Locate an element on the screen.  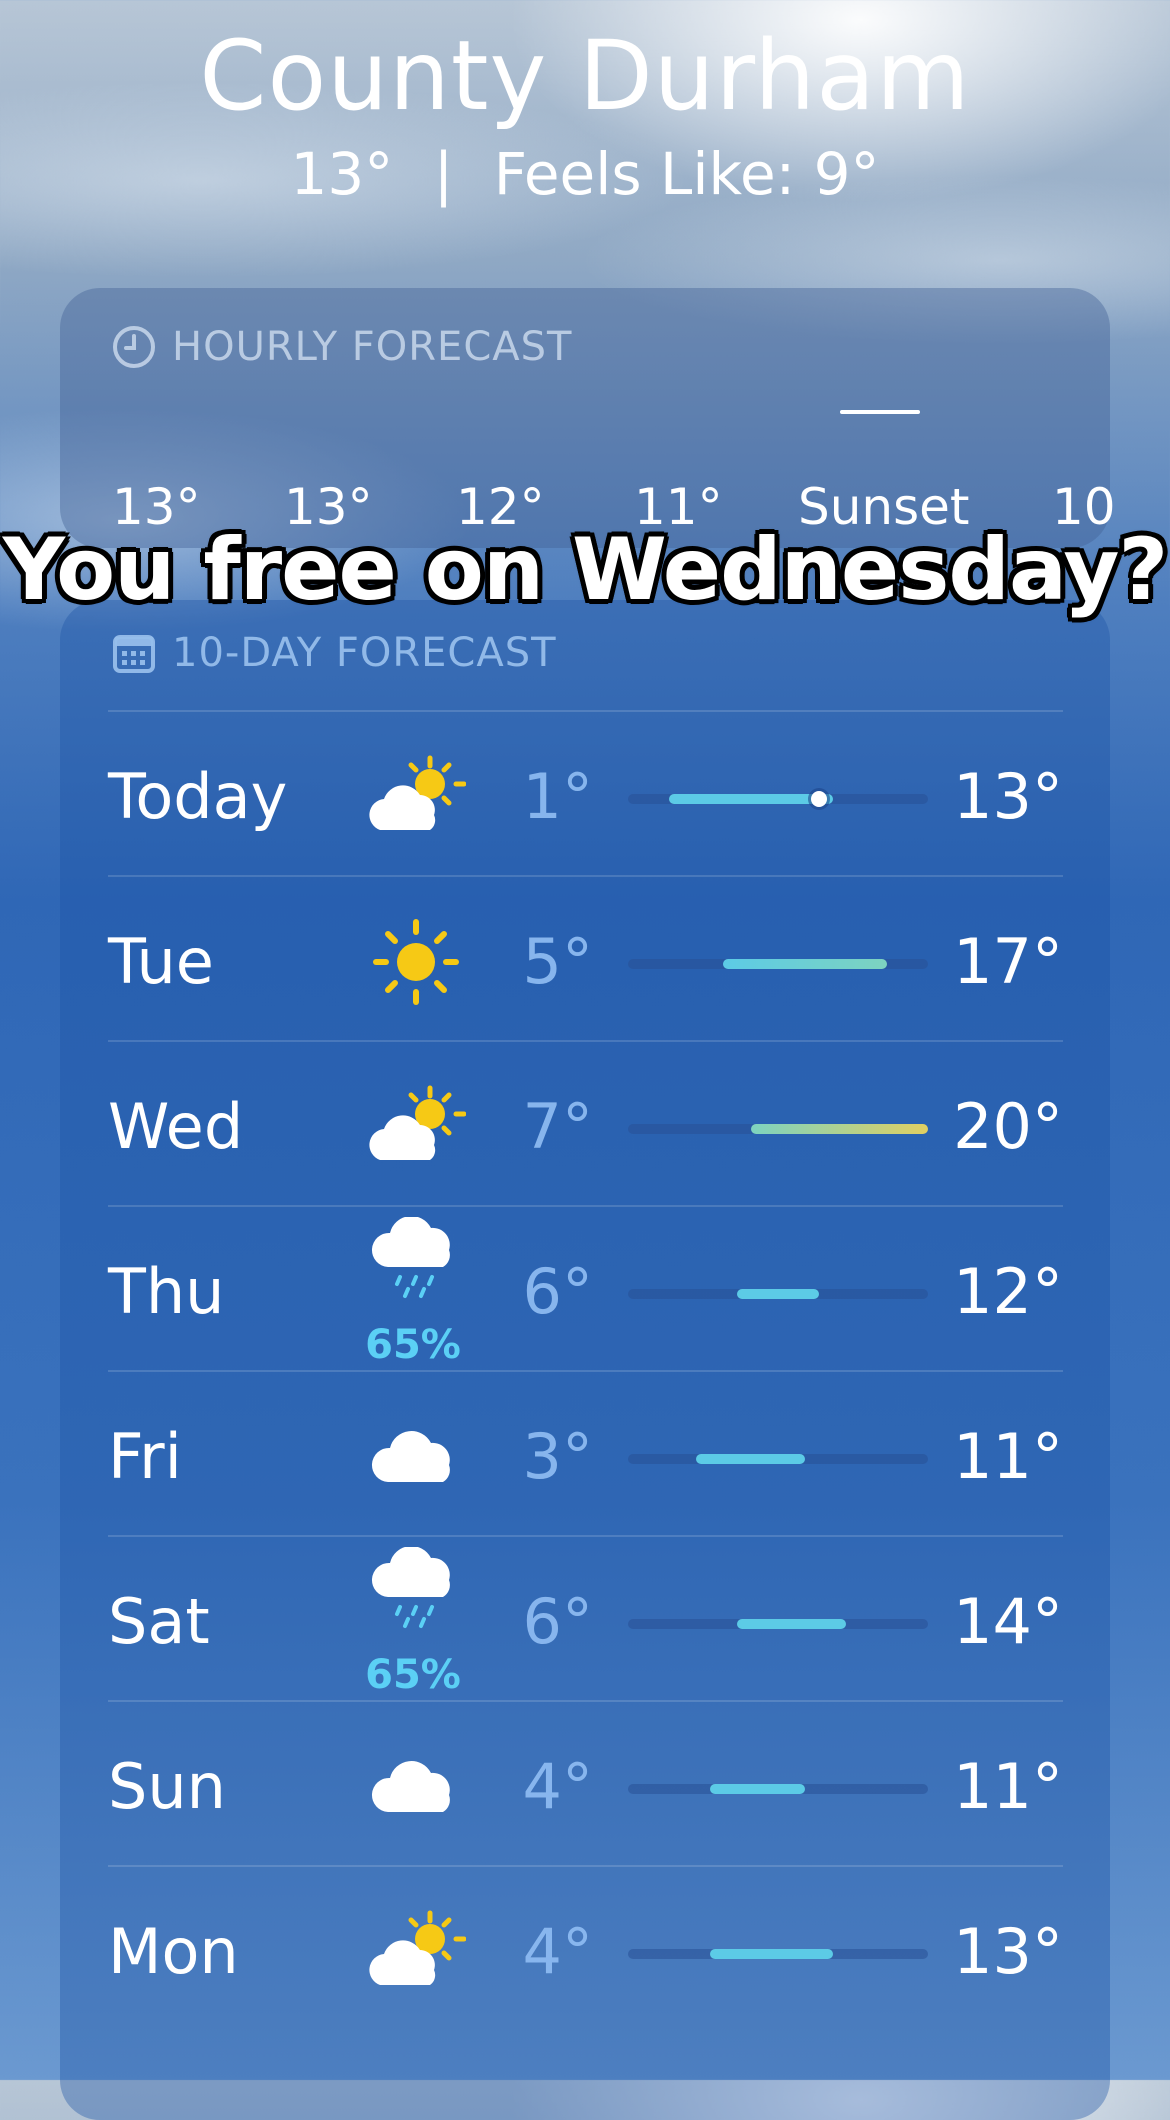
forecast-row-wed: Wed 7° 20° is located at coordinates (585, 1123).